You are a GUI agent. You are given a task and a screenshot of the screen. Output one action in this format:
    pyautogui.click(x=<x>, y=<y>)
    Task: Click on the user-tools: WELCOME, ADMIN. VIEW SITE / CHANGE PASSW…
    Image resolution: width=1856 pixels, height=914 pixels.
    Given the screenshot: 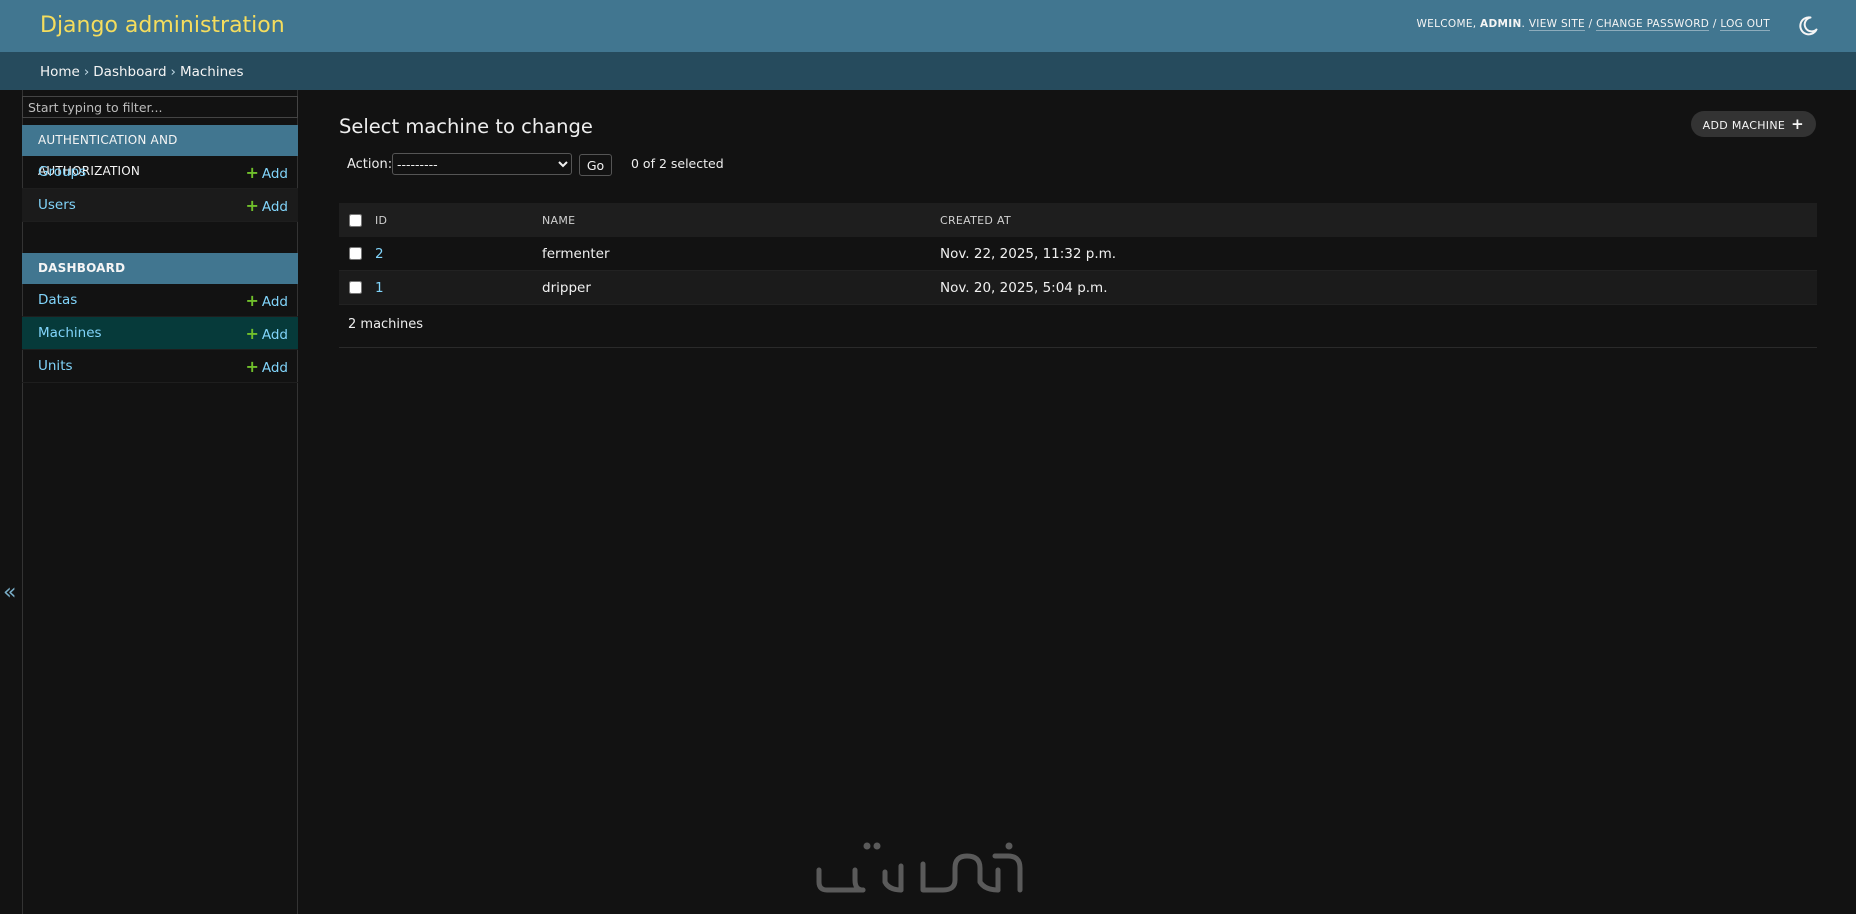 What is the action you would take?
    pyautogui.click(x=1593, y=24)
    